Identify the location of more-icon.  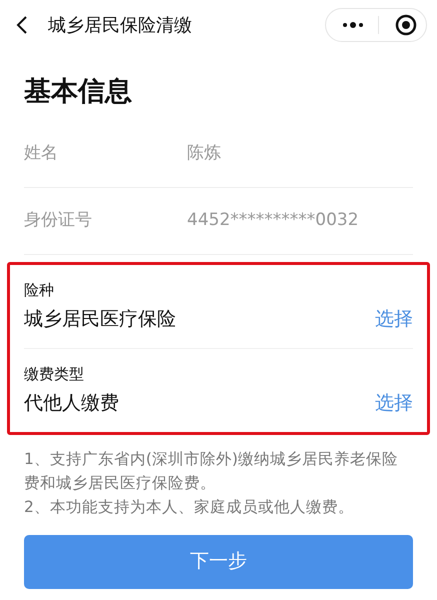
(353, 25).